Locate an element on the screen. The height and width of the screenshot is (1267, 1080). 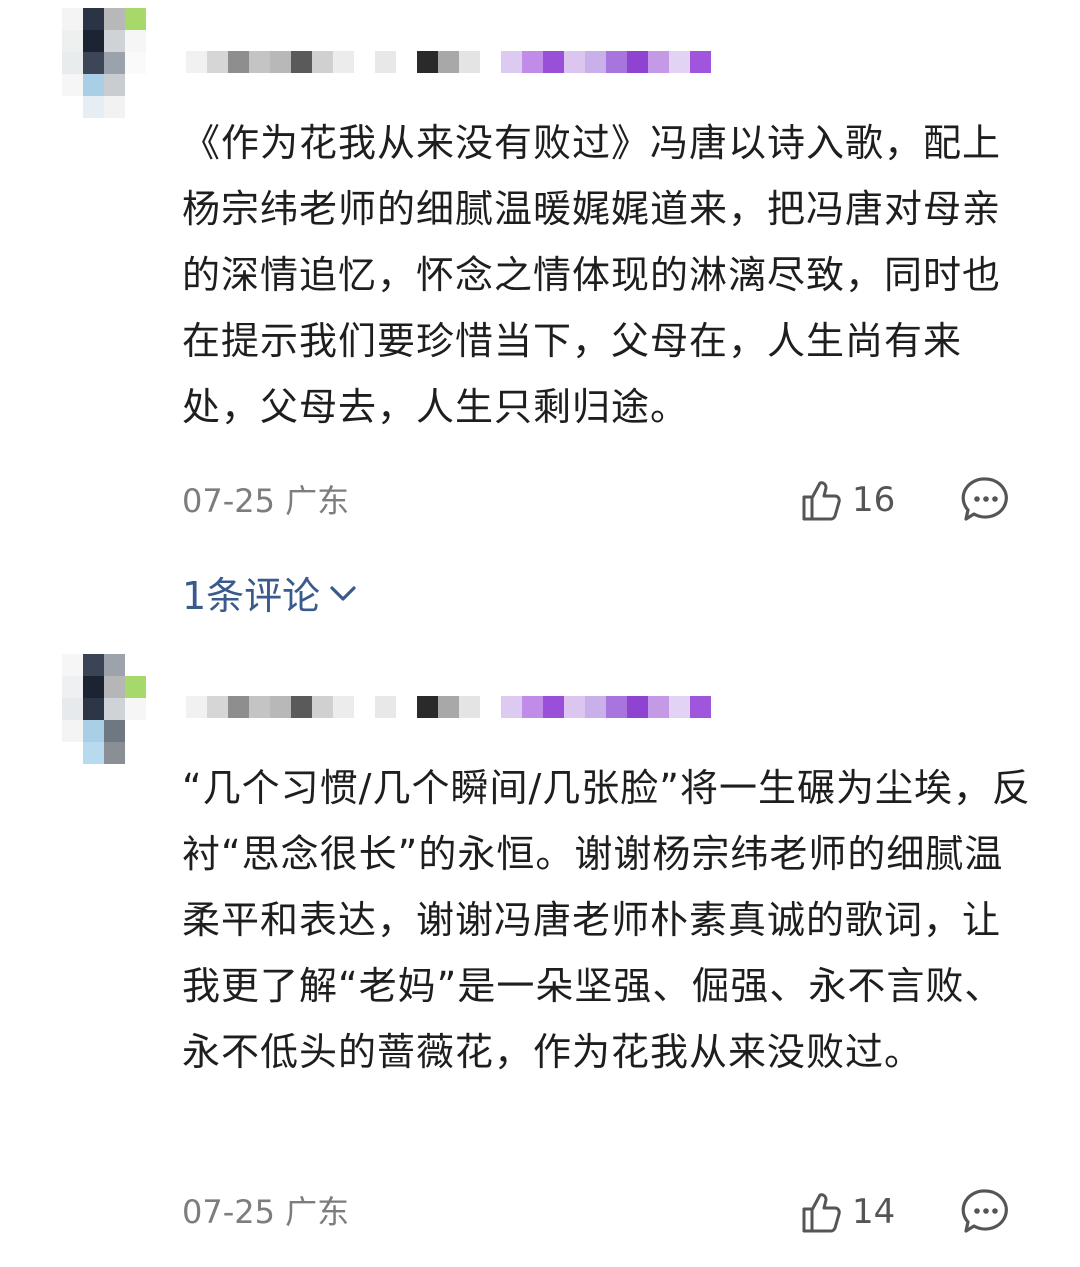
like-button: 16 is located at coordinates (845, 500).